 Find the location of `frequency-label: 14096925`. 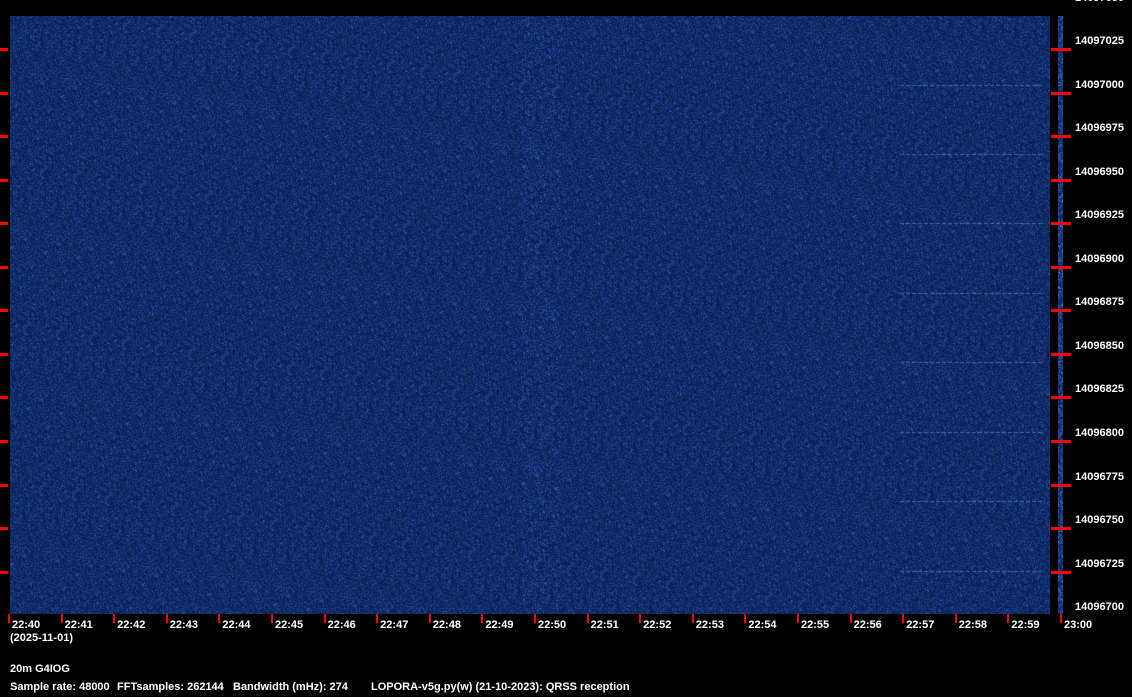

frequency-label: 14096925 is located at coordinates (1099, 215).